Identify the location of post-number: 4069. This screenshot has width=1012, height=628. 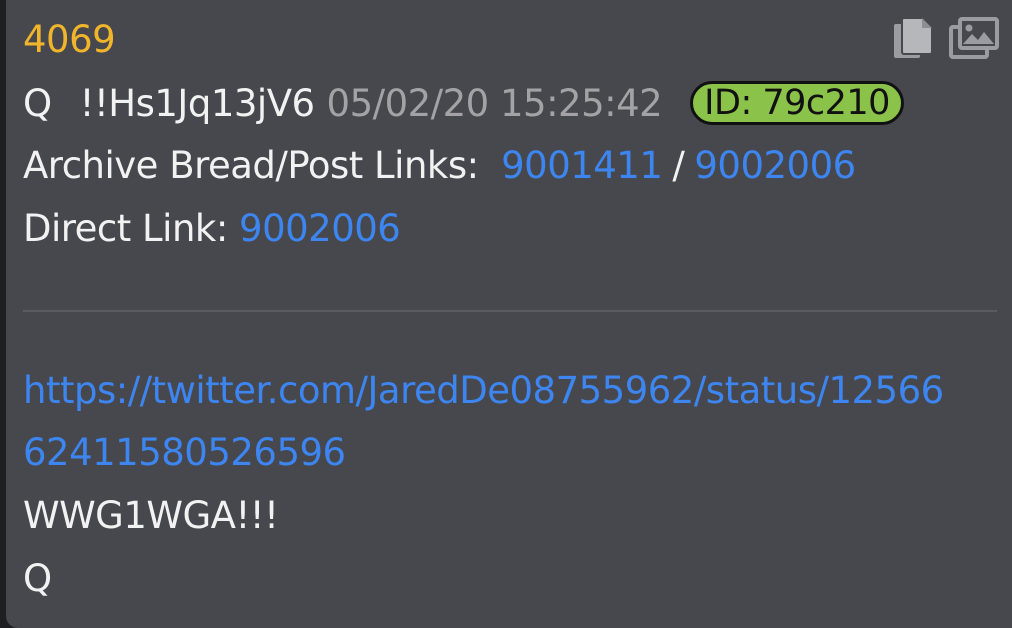
(69, 39).